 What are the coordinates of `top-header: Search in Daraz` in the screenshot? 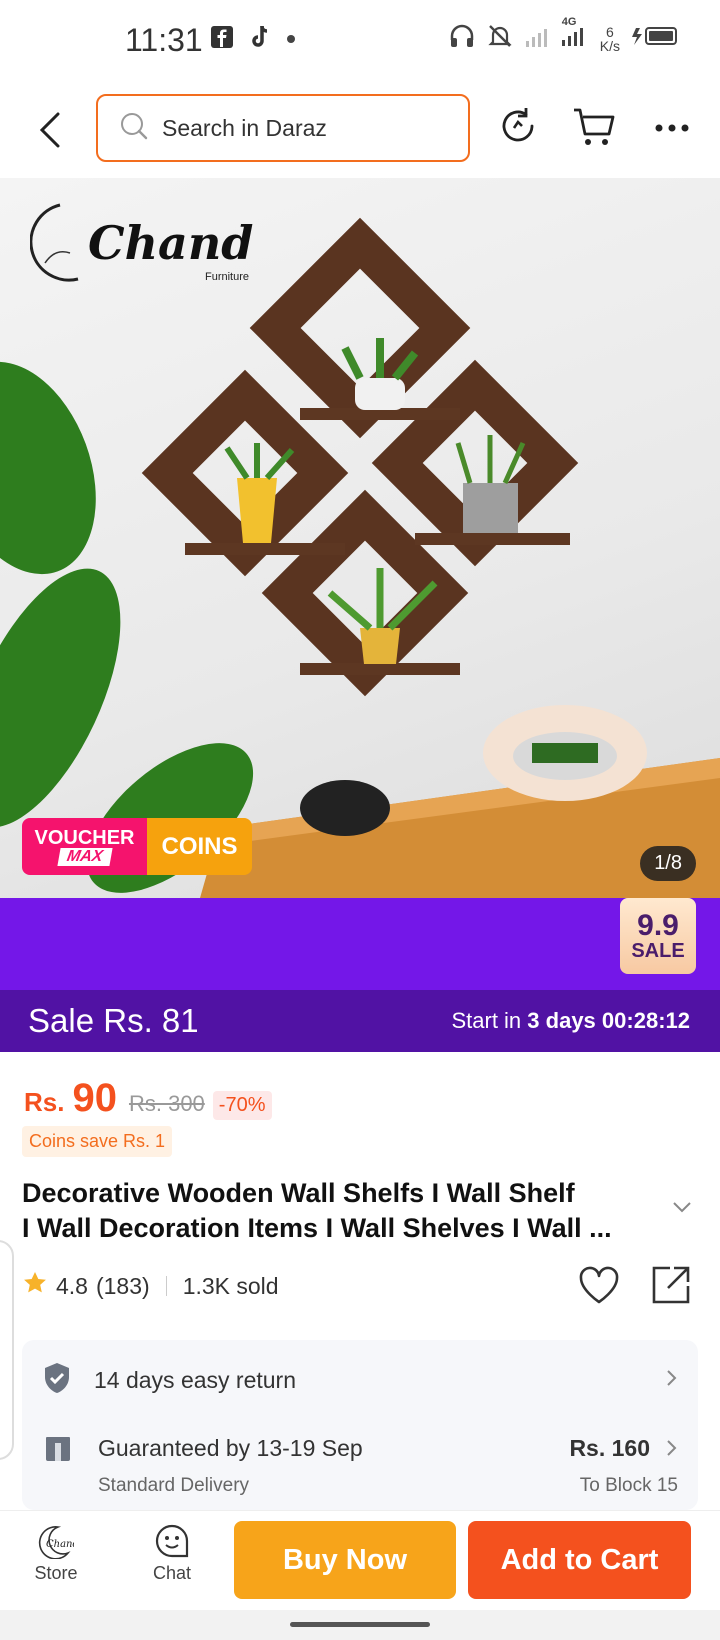 It's located at (360, 129).